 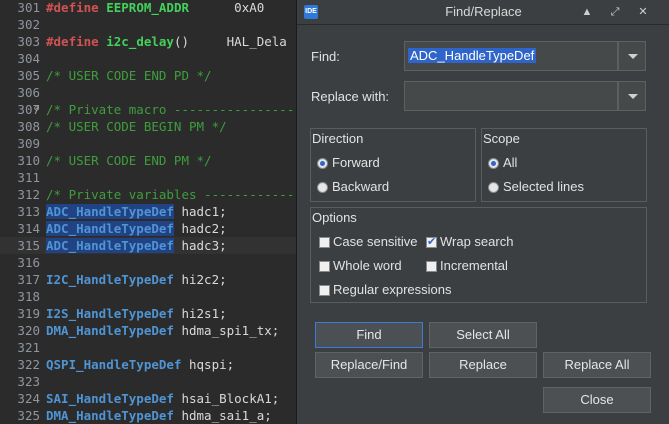 What do you see at coordinates (597, 365) in the screenshot?
I see `replace-all-button: Replace All` at bounding box center [597, 365].